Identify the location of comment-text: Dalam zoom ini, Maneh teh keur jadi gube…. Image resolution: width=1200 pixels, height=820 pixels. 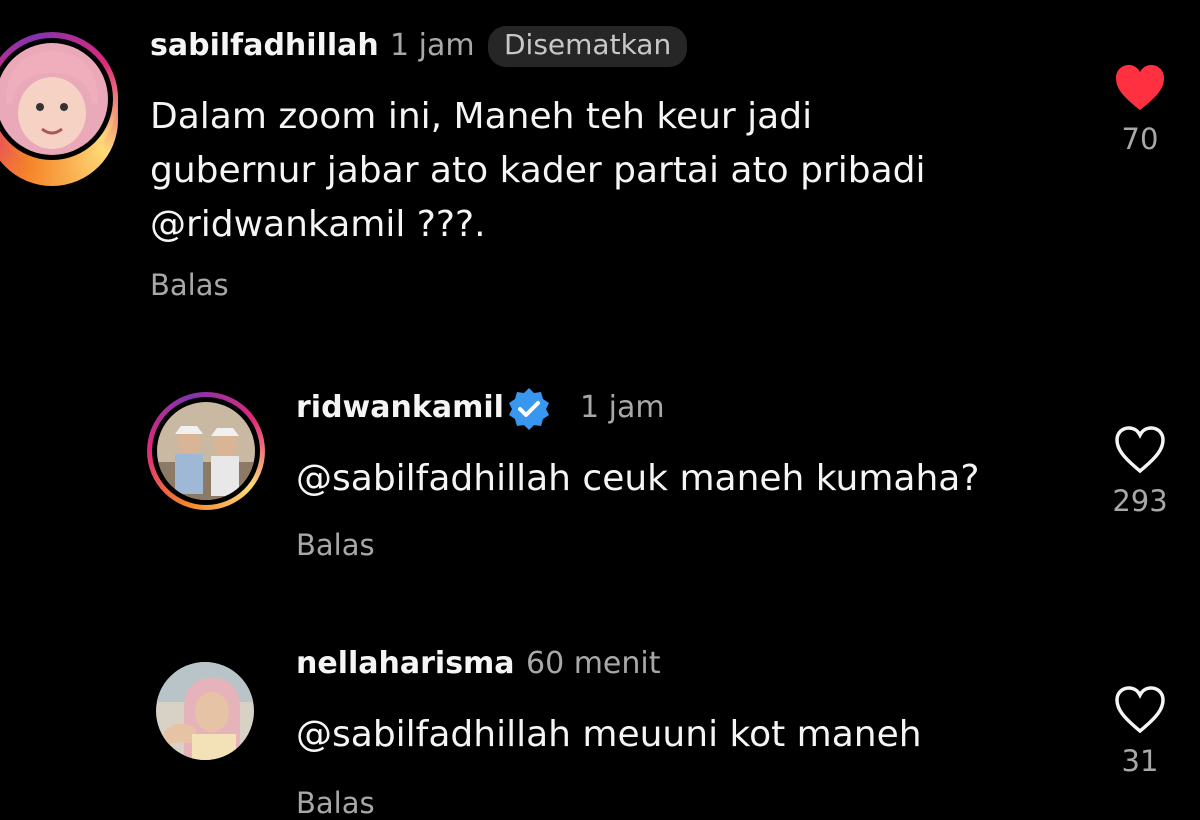
(538, 171).